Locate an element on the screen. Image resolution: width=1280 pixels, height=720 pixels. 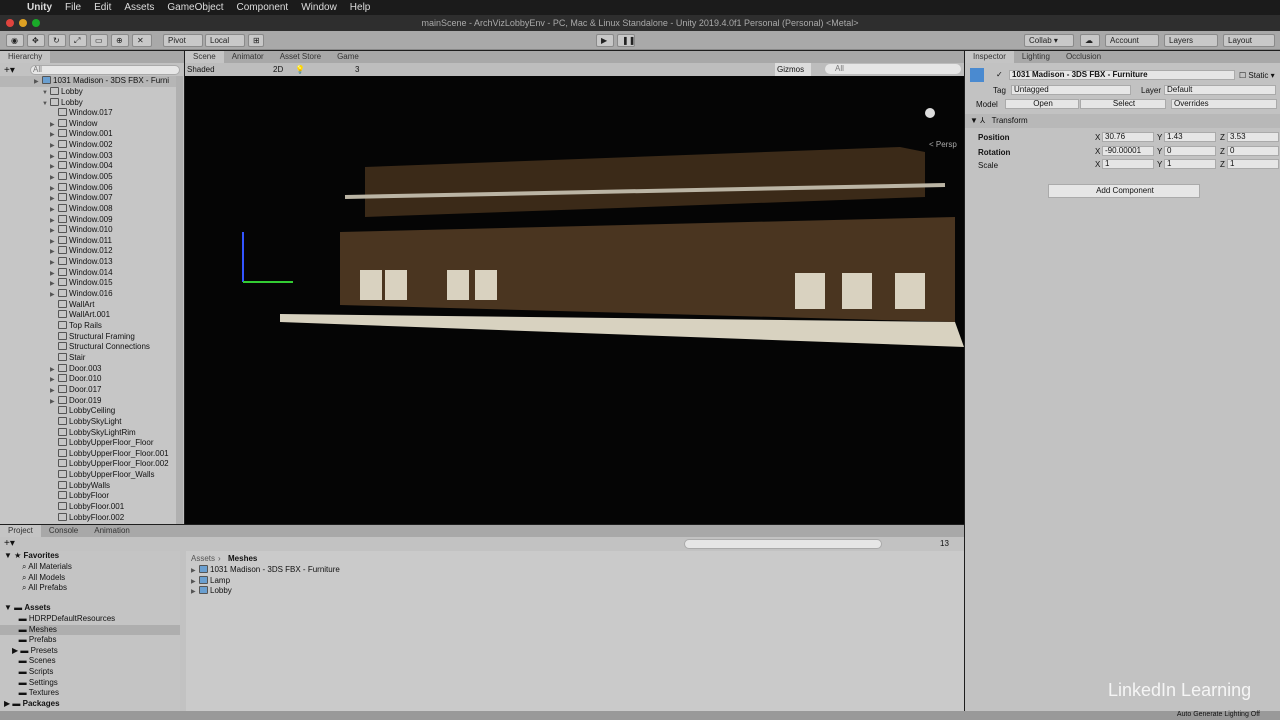
maximize-window-button is located at coordinates (36, 23).